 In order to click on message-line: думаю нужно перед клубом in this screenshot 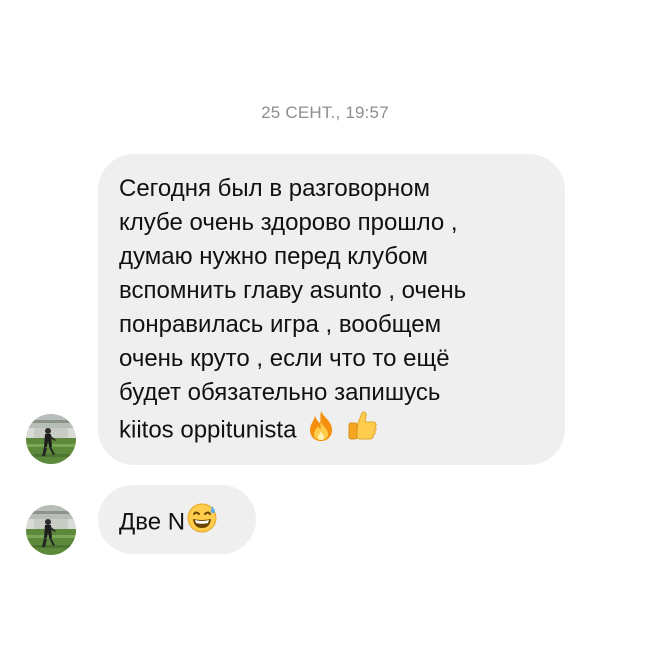, I will do `click(273, 256)`.